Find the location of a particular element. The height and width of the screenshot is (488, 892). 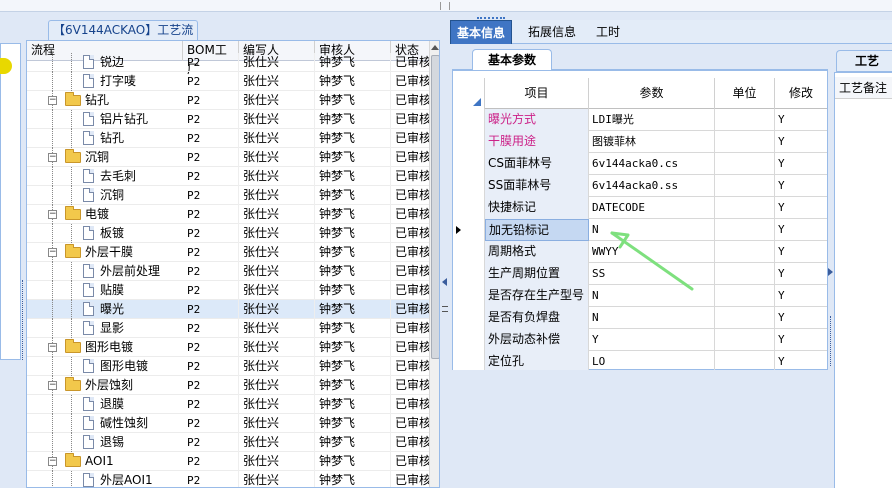

param-row: 是否有负焊盘 N Y is located at coordinates (640, 318).